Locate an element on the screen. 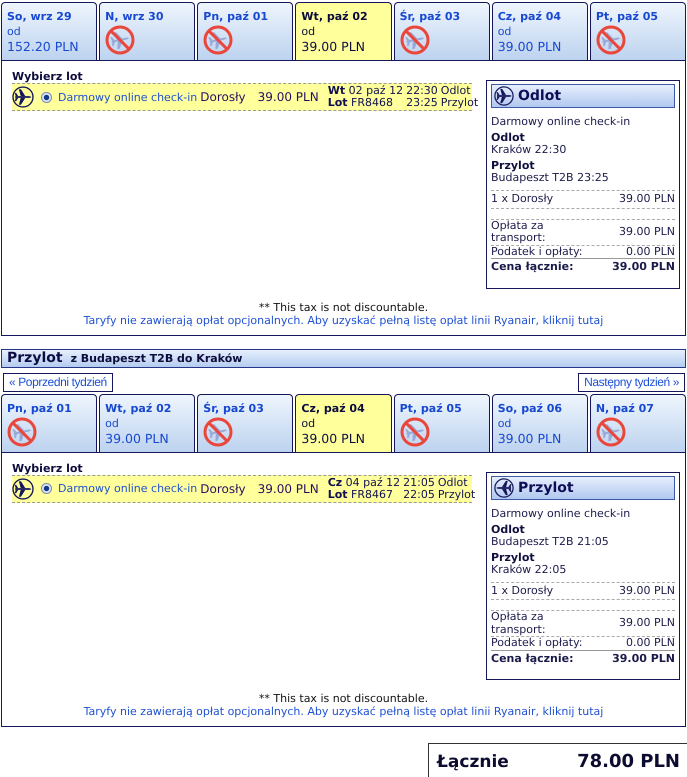 This screenshot has width=687, height=777. flight-number: Lot FR8468 is located at coordinates (361, 103).